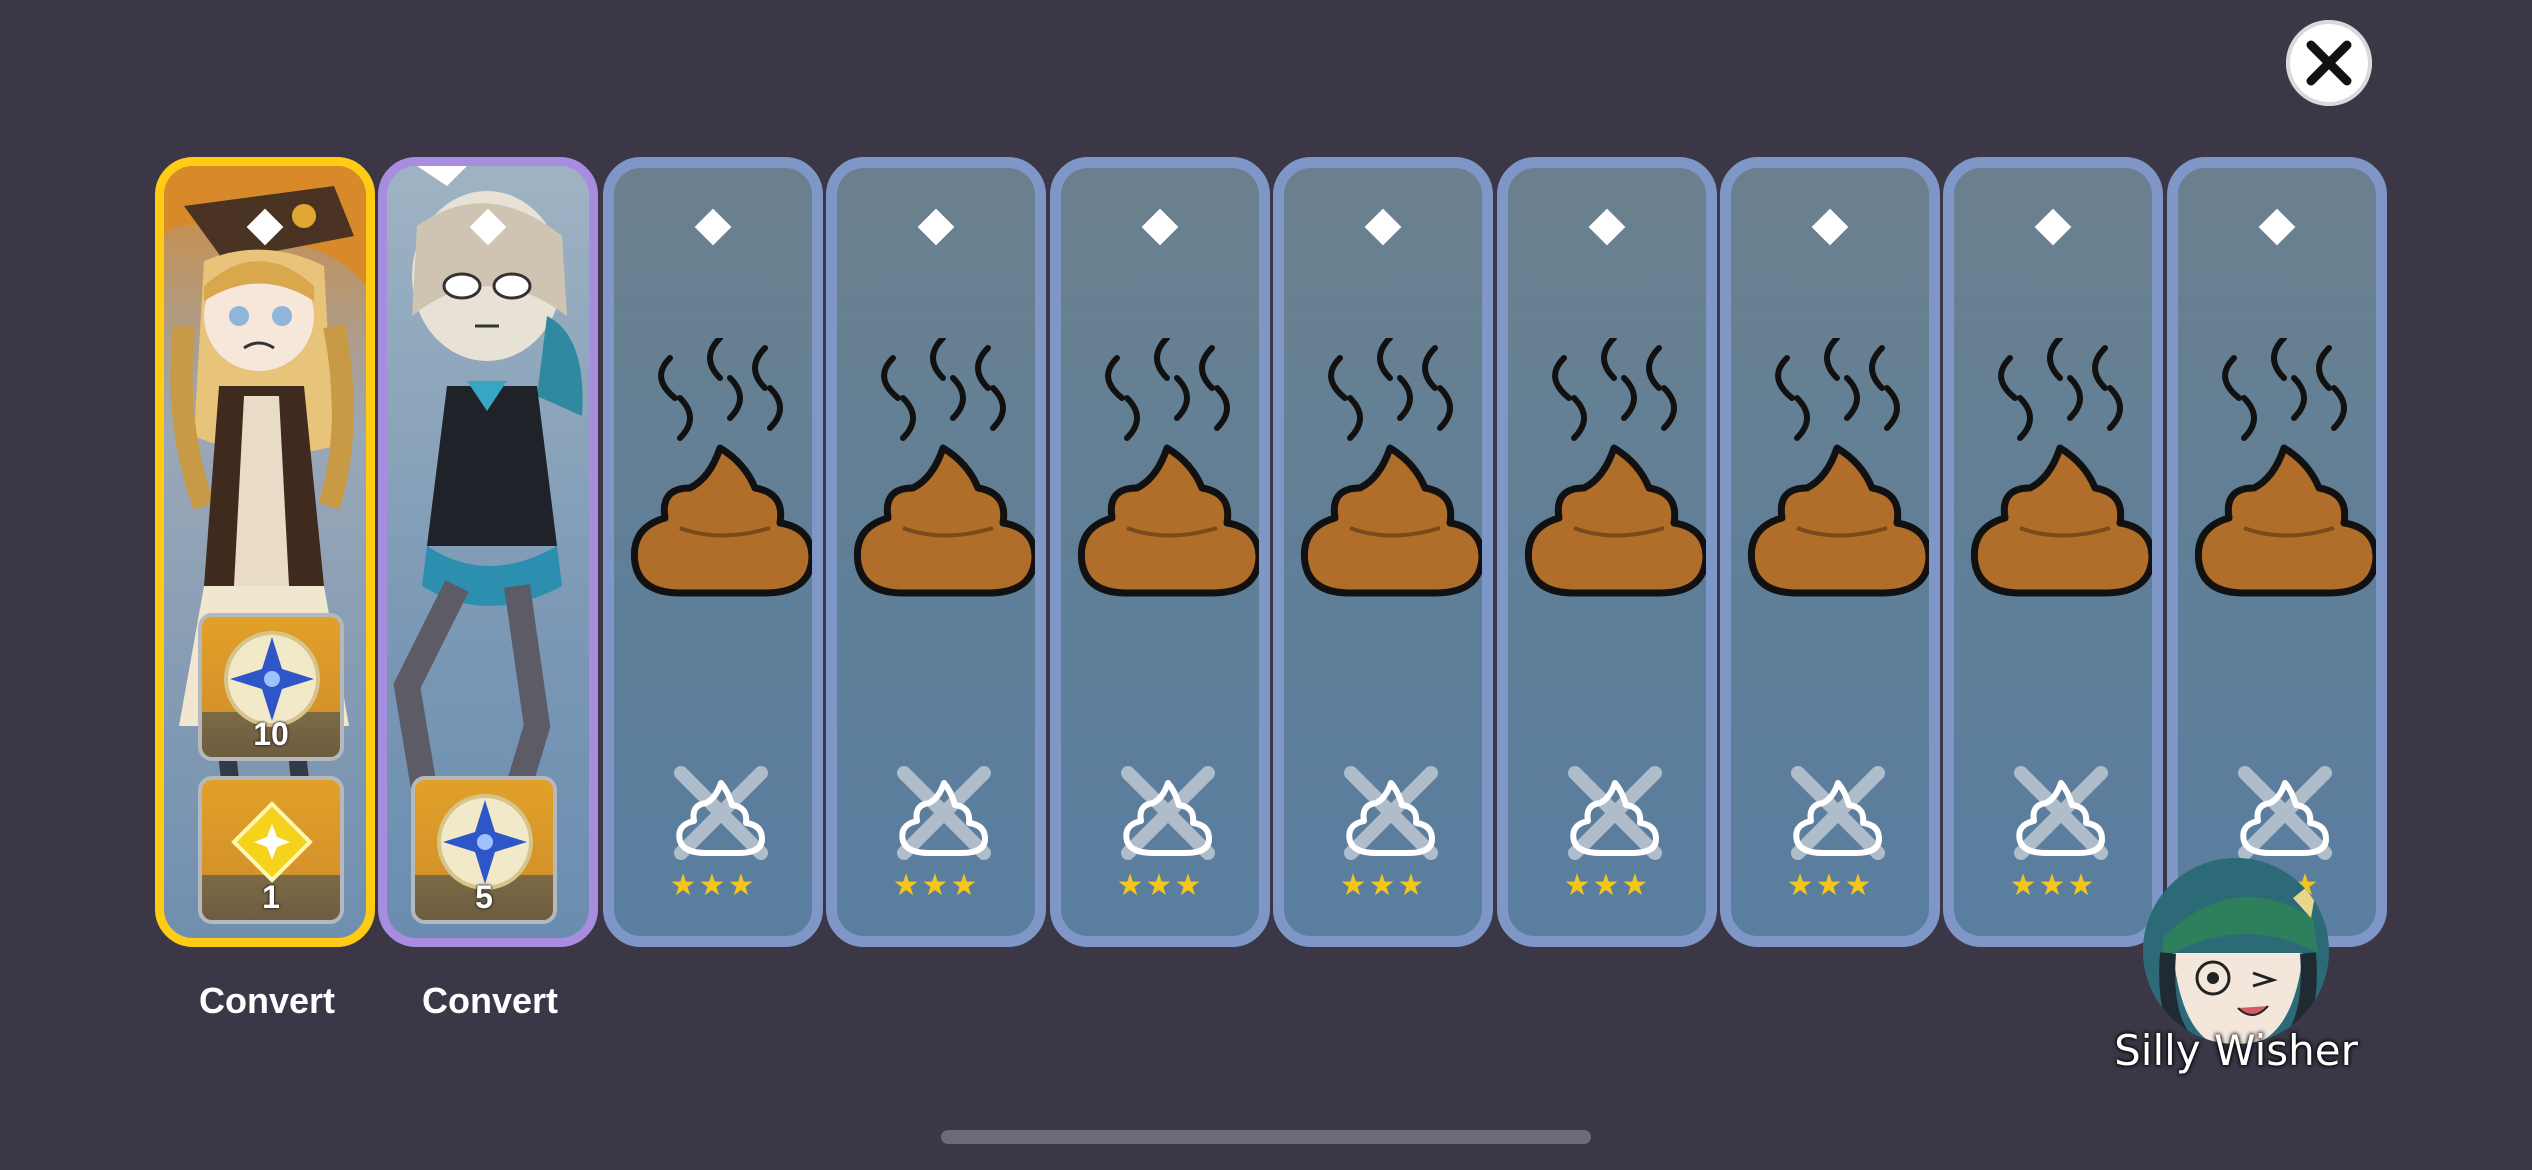 The height and width of the screenshot is (1170, 2532). Describe the element at coordinates (271, 687) in the screenshot. I see `reward-item-1: 10` at that location.